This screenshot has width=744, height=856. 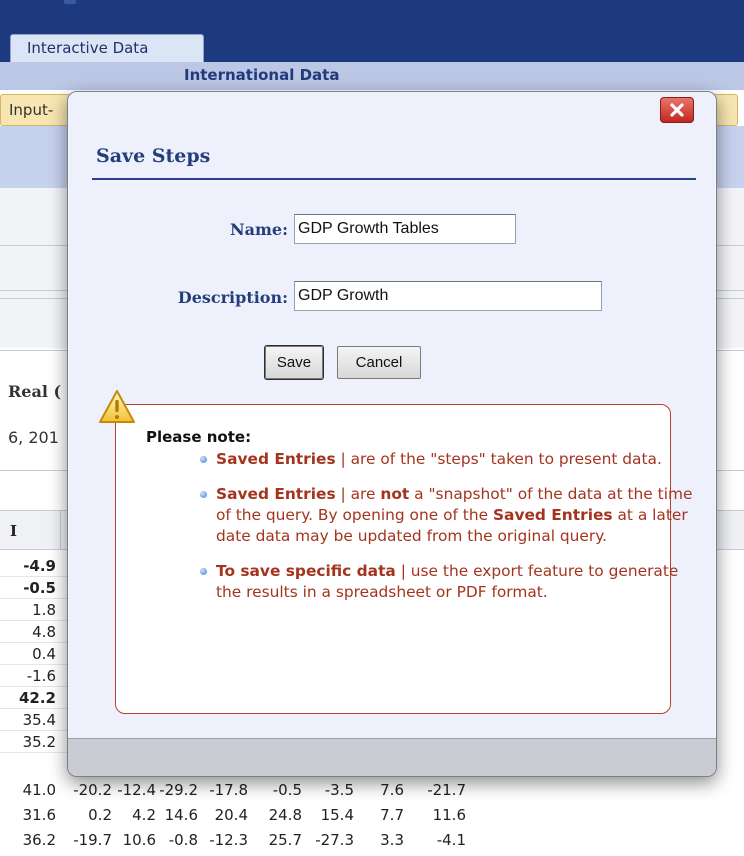 What do you see at coordinates (392, 790) in the screenshot?
I see `table-cell: 7.6` at bounding box center [392, 790].